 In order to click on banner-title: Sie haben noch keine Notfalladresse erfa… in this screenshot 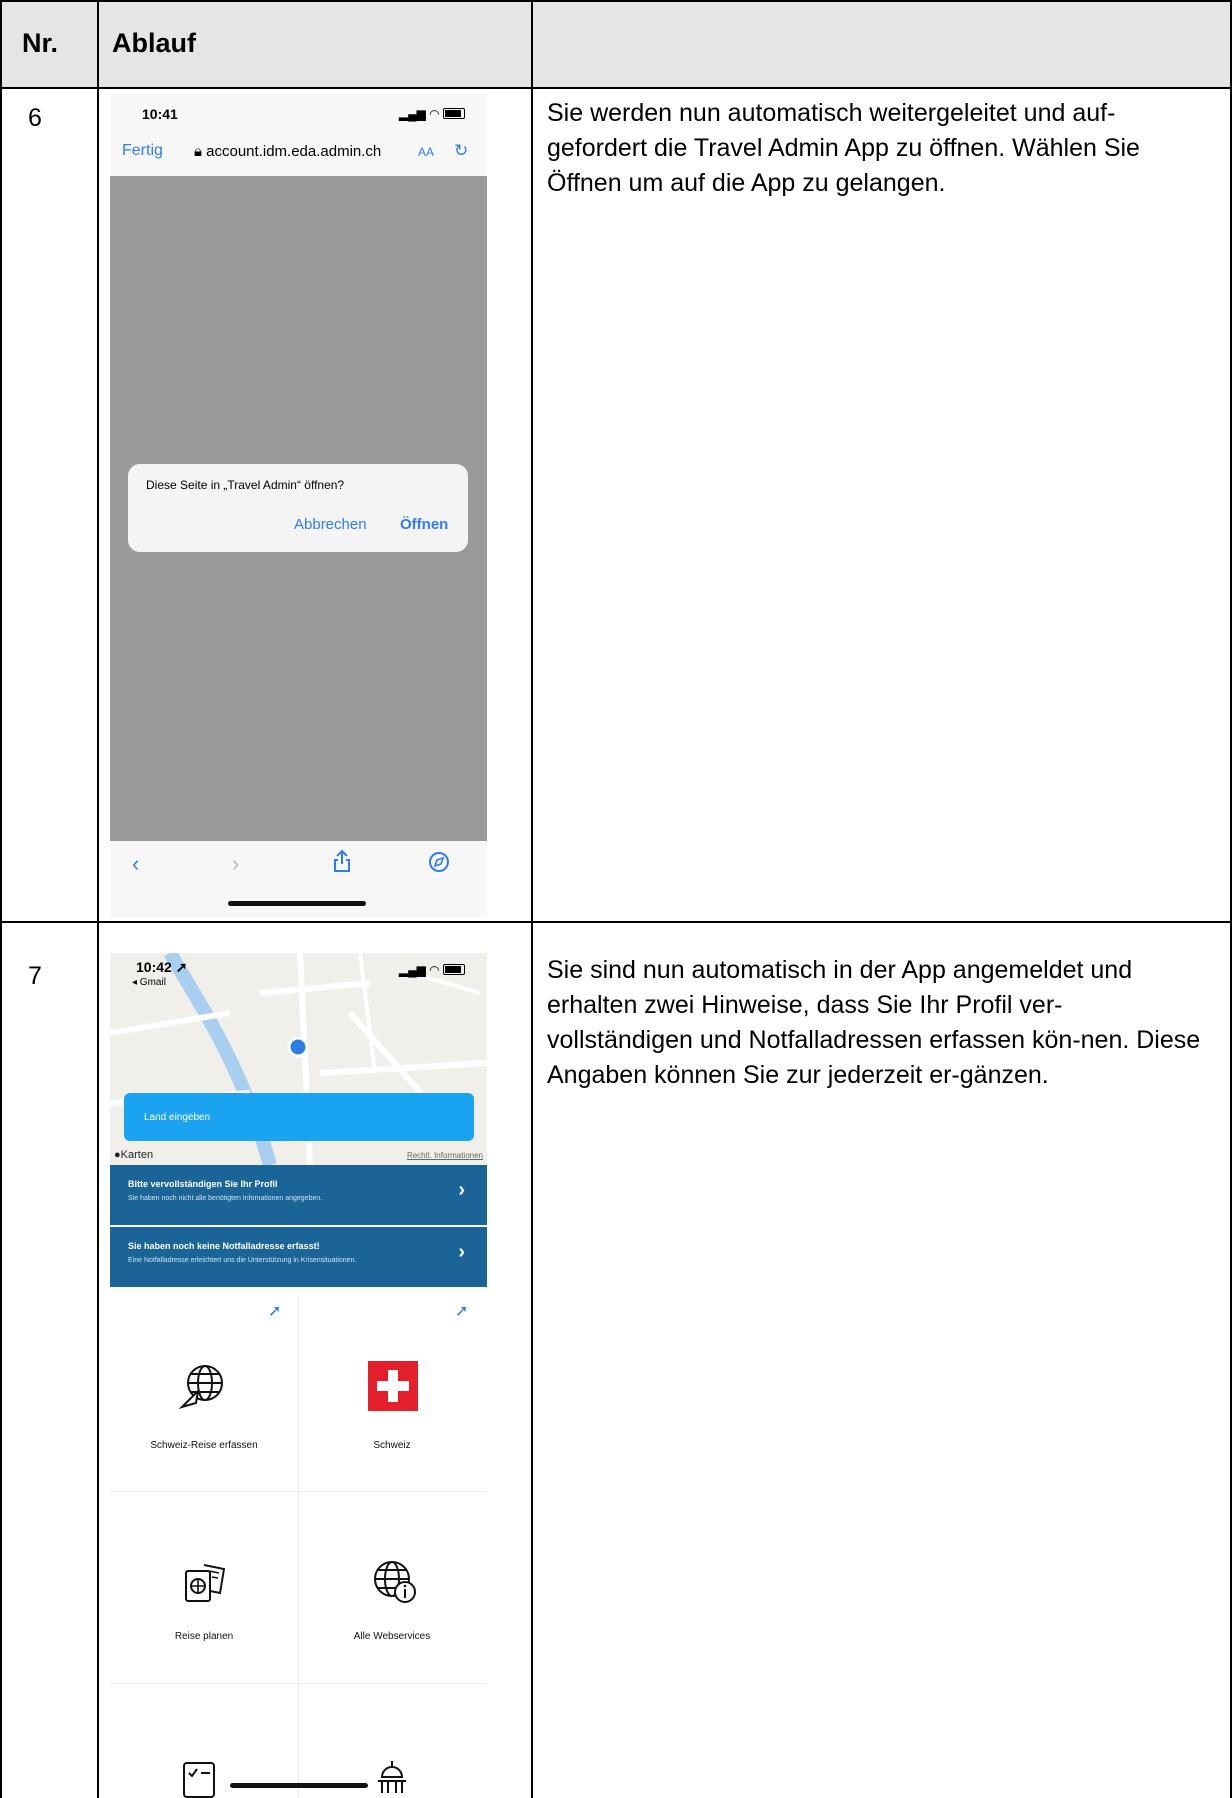, I will do `click(224, 1246)`.